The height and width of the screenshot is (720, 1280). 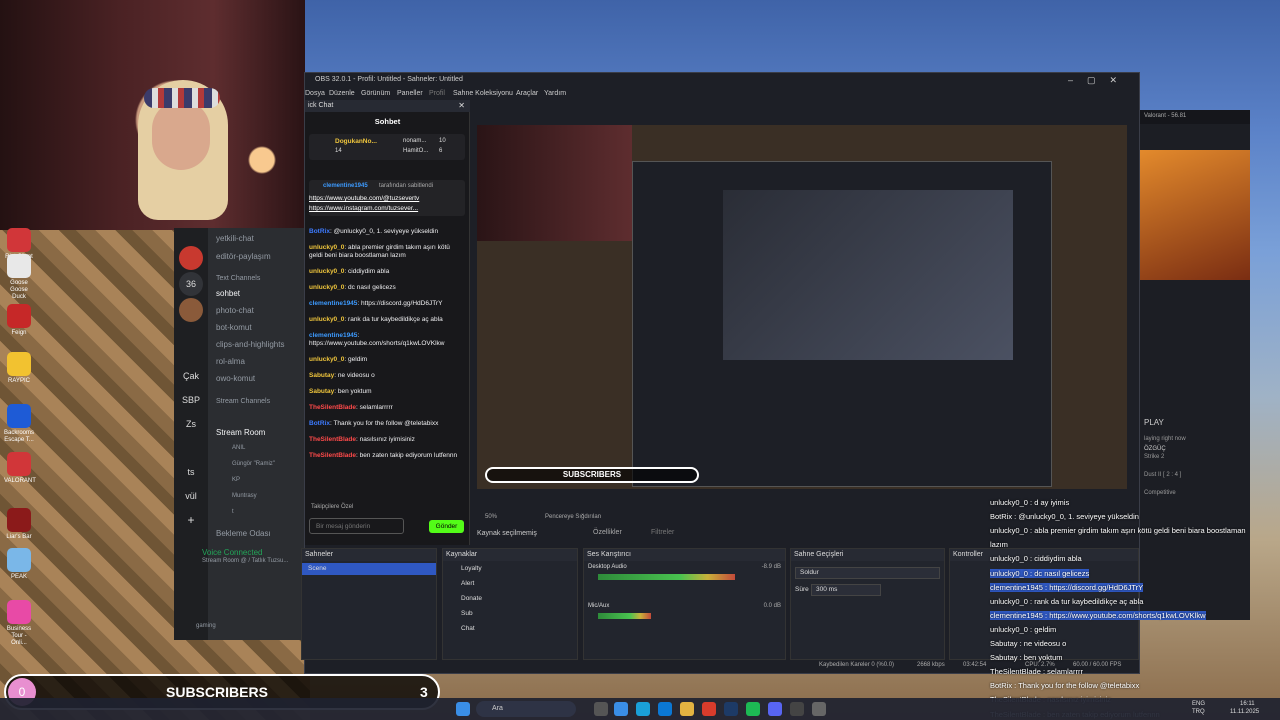 I want to click on sources-dock: Kaynaklar Loyalty Alert Donate Sub Chat, so click(x=510, y=604).